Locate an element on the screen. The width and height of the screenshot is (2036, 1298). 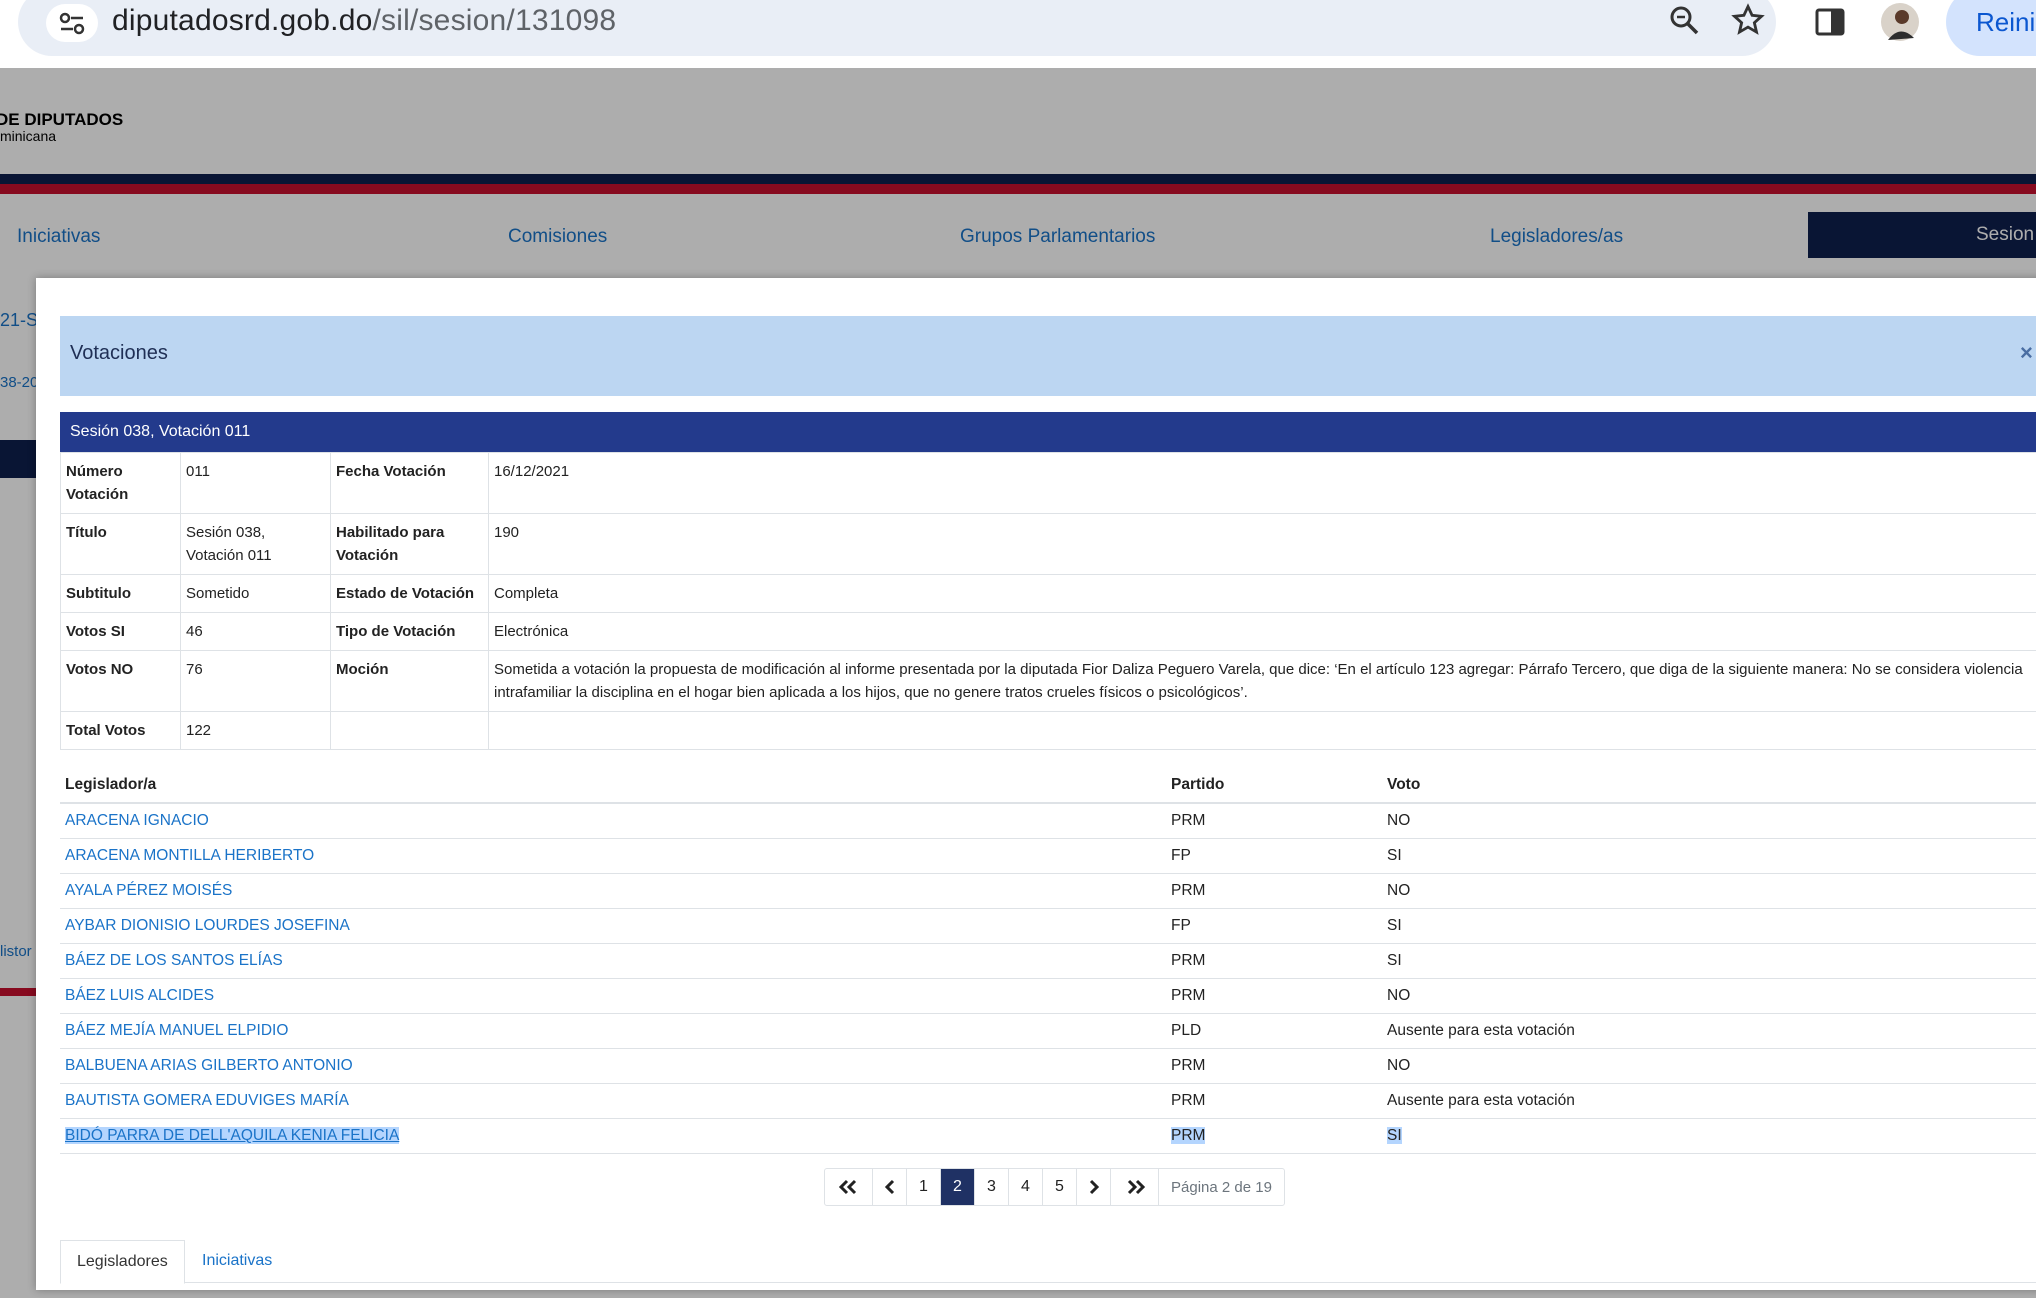
legislator-cell: ARACENA MONTILLA HERIBERTO is located at coordinates (613, 856).